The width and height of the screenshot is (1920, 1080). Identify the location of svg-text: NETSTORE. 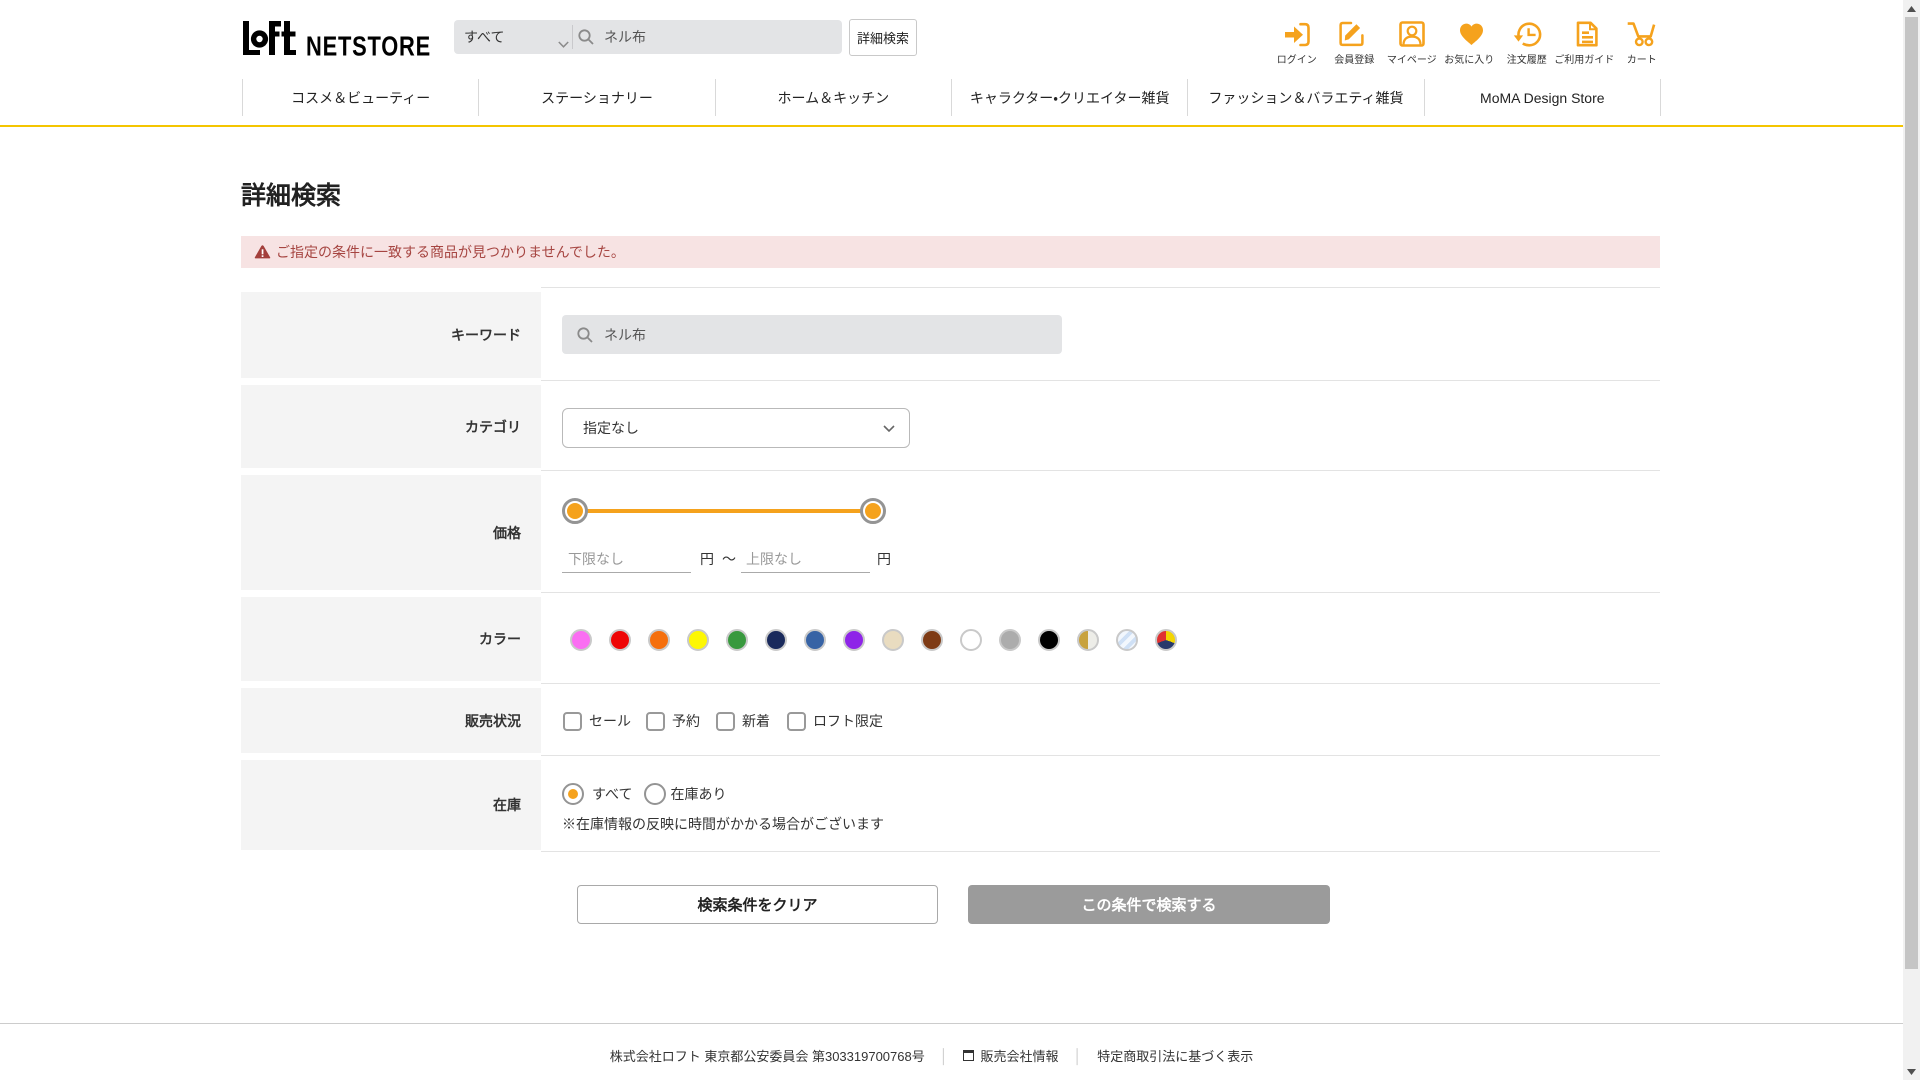
(368, 46).